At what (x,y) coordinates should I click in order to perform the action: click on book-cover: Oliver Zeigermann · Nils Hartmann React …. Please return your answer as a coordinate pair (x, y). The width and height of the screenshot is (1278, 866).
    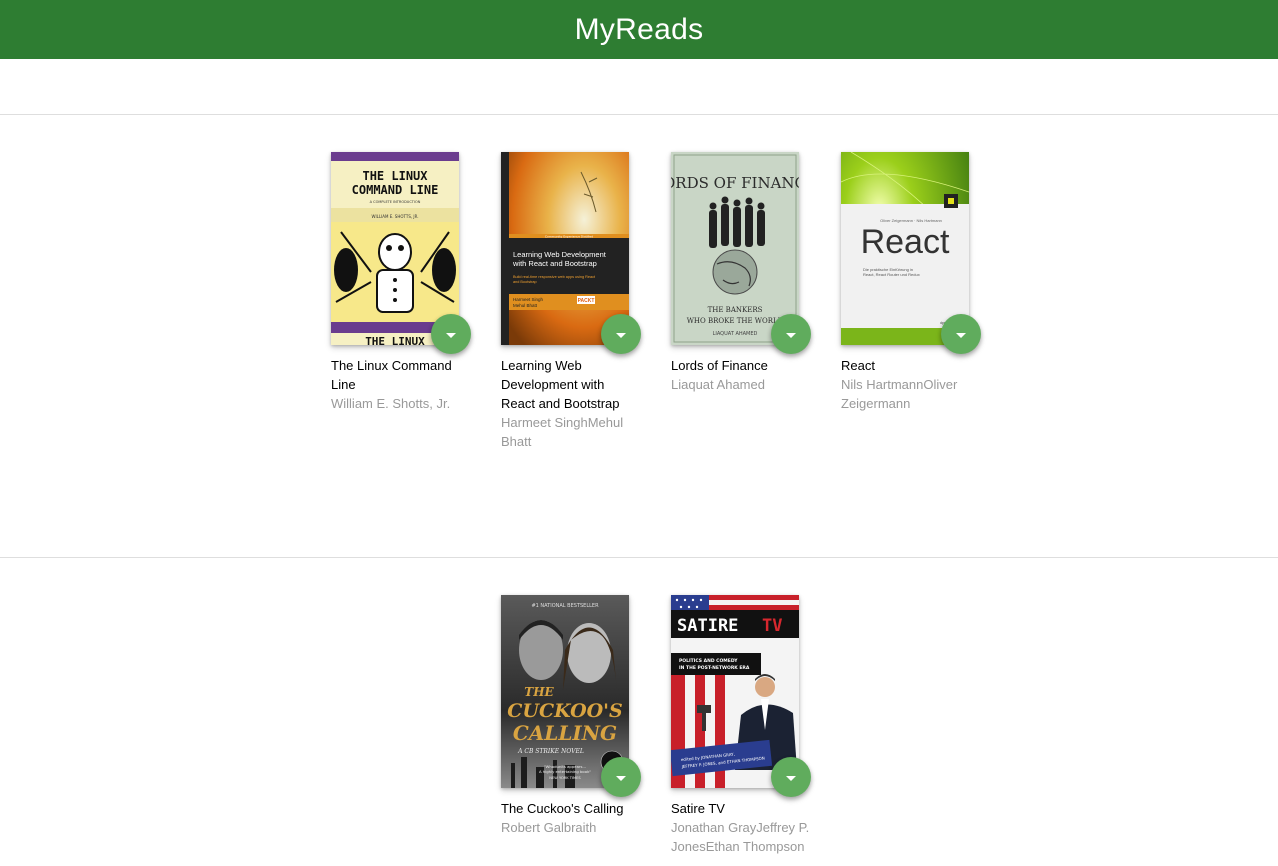
    Looking at the image, I should click on (911, 253).